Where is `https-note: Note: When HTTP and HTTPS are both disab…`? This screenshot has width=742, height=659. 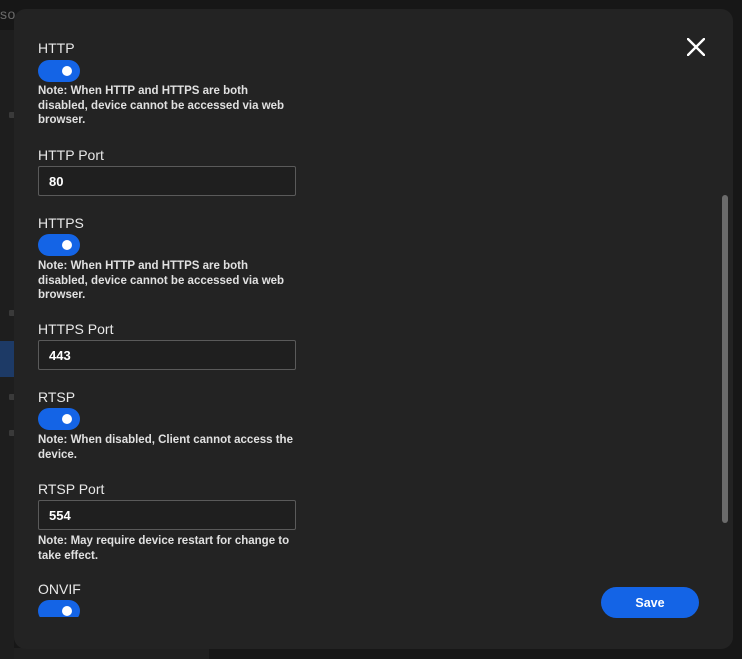
https-note: Note: When HTTP and HTTPS are both disab… is located at coordinates (161, 280).